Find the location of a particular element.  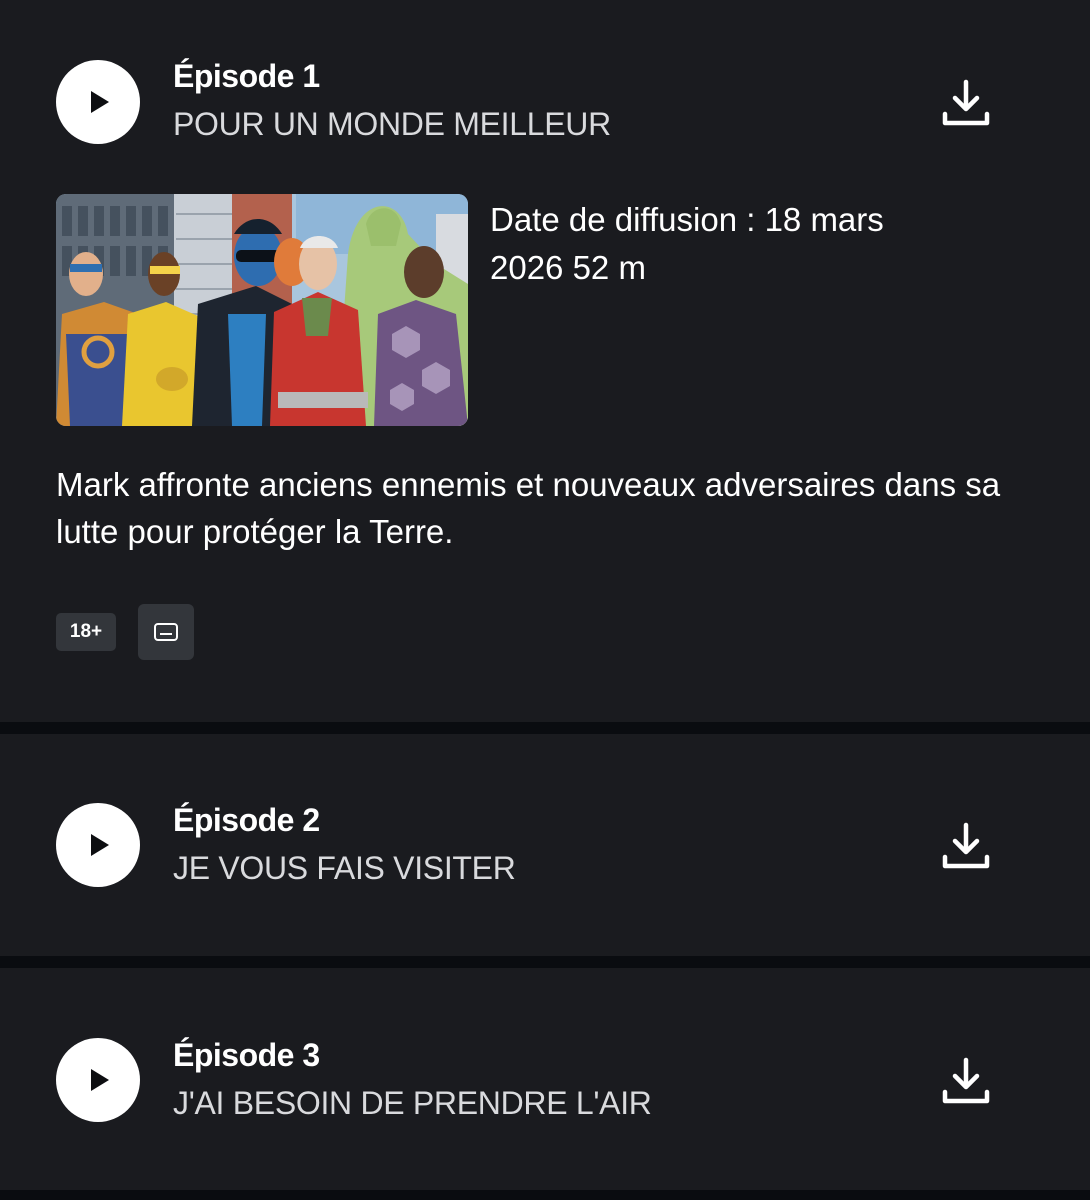

age-rating-badge: 18+ is located at coordinates (86, 632).